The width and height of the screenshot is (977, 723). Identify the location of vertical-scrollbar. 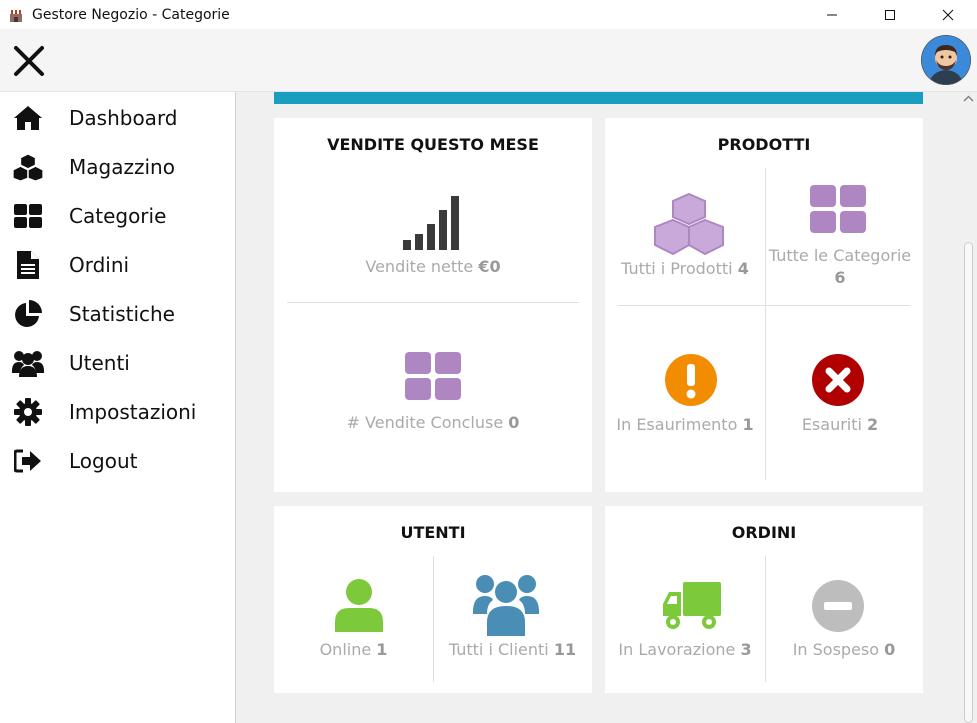
(968, 407).